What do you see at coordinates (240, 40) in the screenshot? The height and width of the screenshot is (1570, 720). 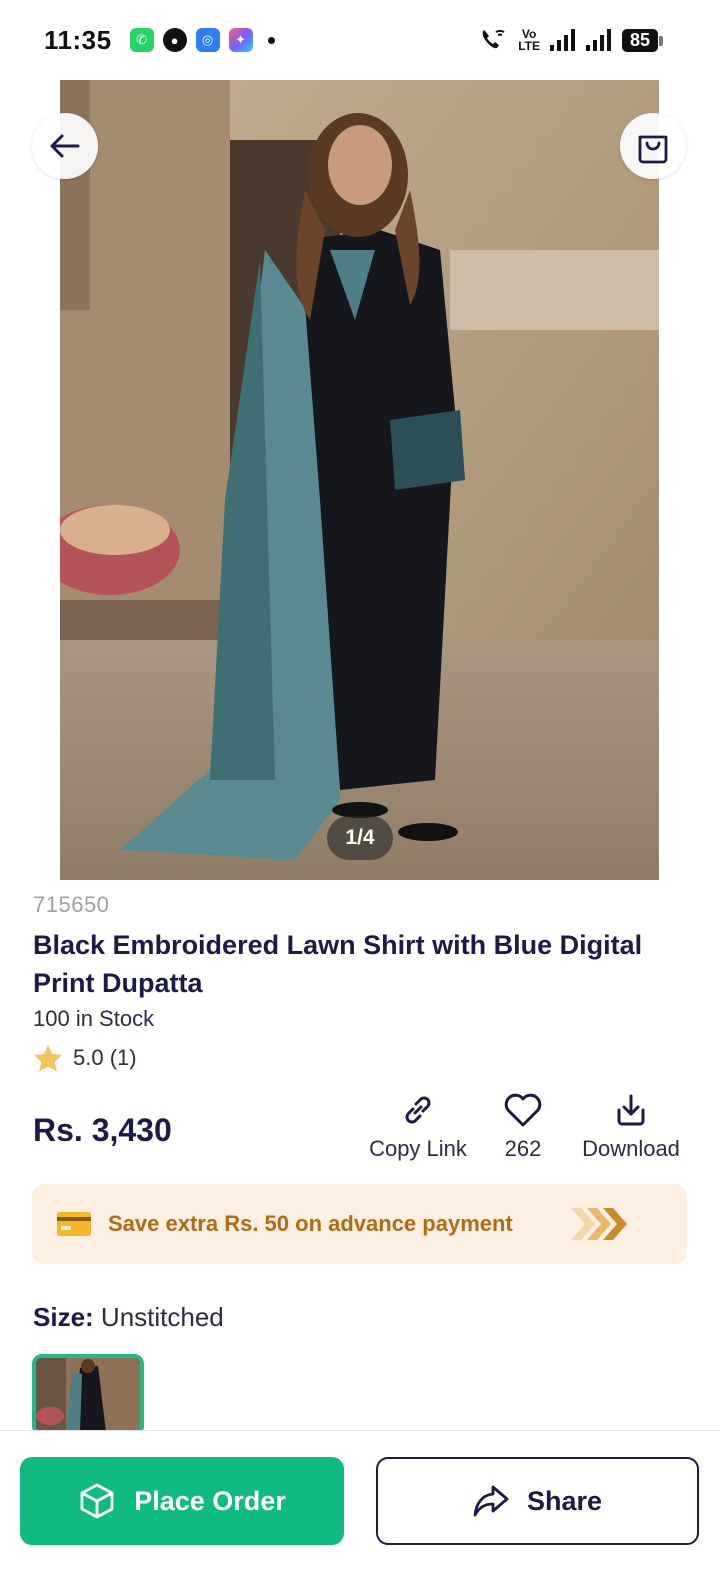 I see `gallery-icon: ✦` at bounding box center [240, 40].